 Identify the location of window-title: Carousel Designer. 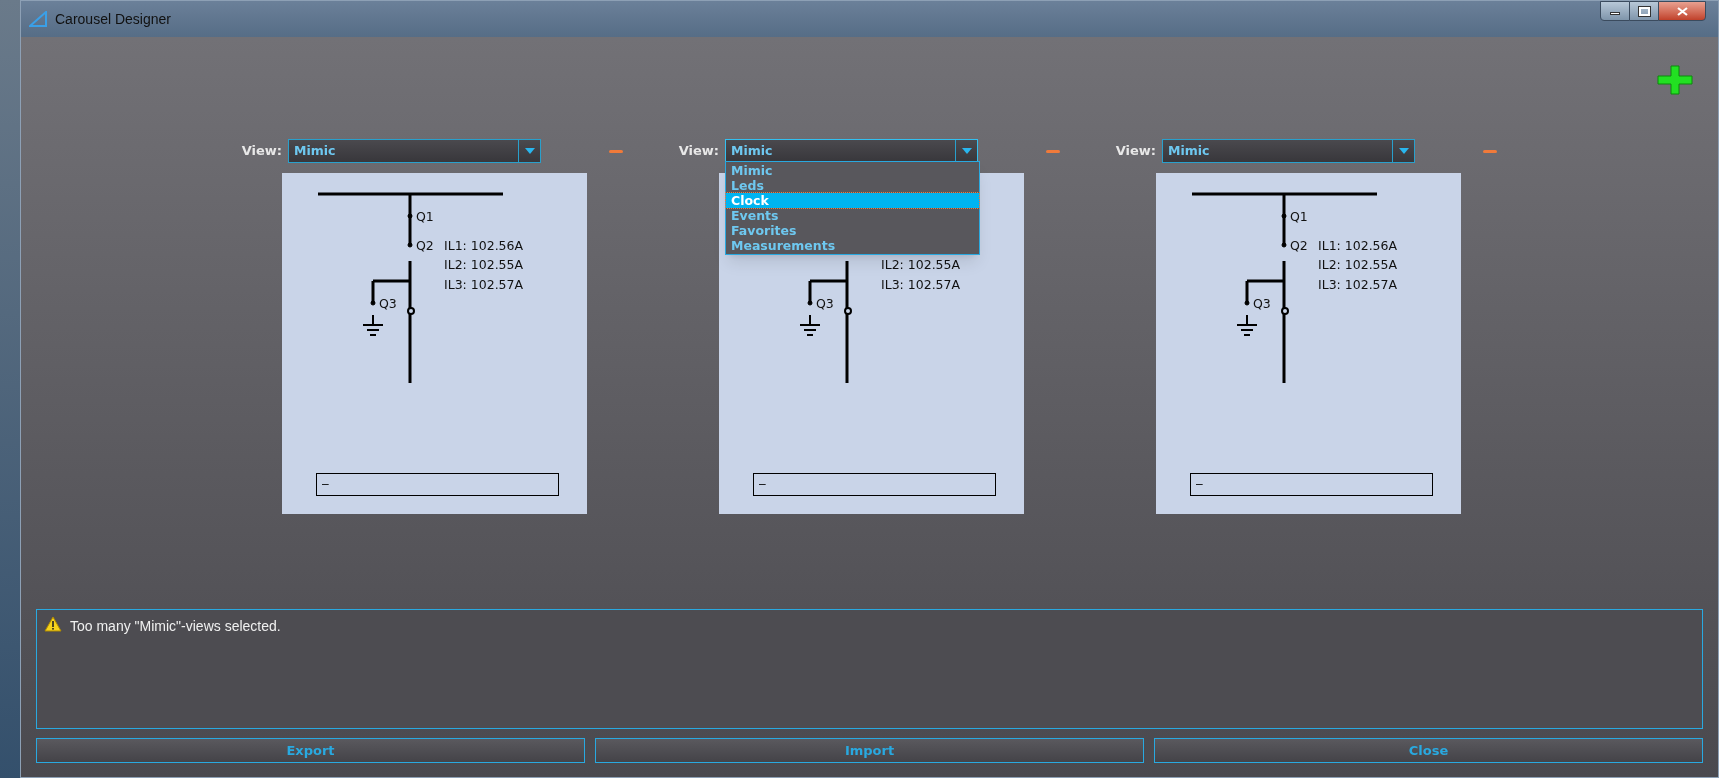
(113, 19).